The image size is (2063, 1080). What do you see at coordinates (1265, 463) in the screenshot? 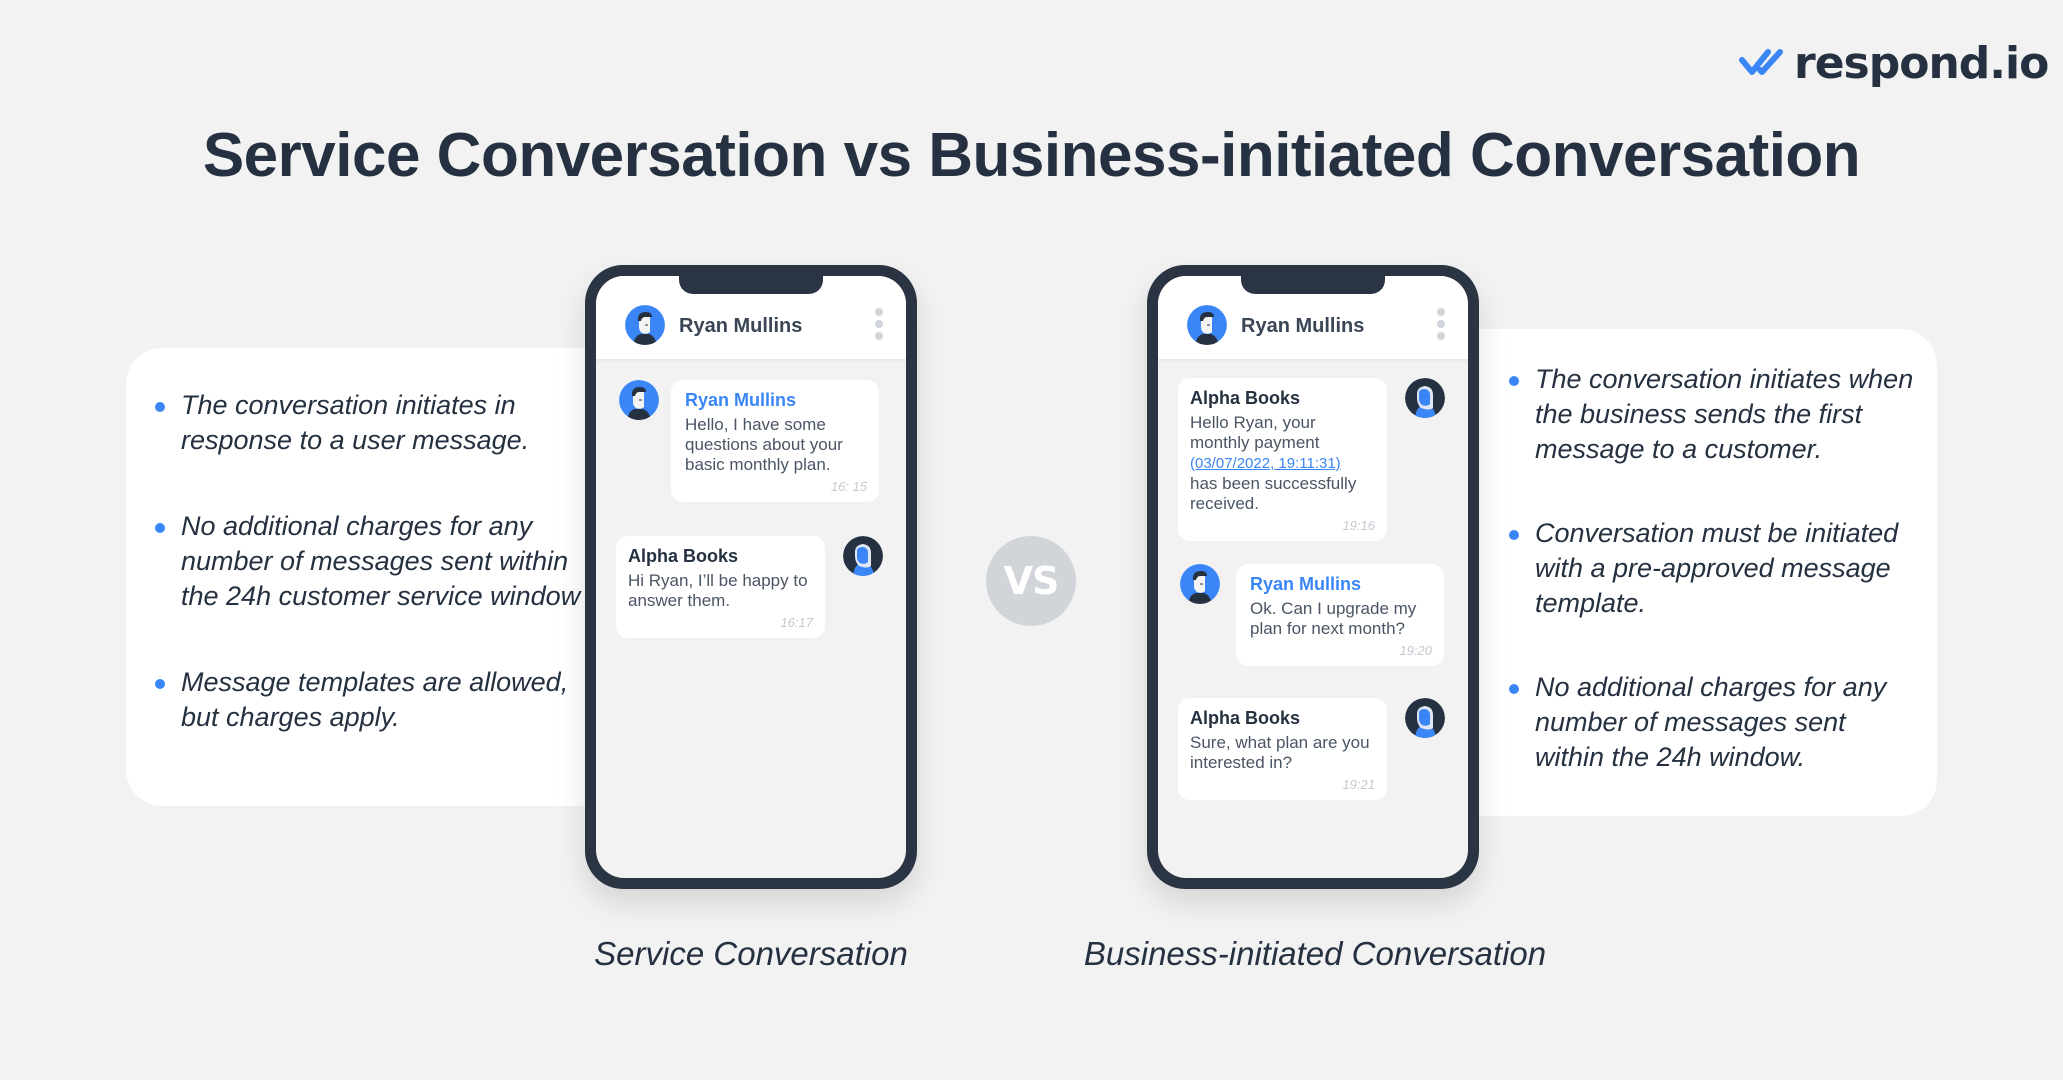
I see `payment-timestamp-link: (03/07/2022, 19:11:31)` at bounding box center [1265, 463].